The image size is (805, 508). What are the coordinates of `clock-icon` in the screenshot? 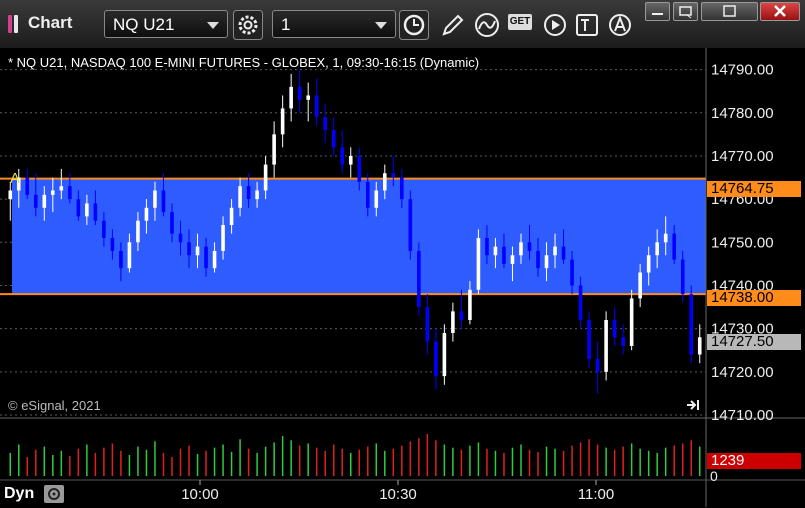 It's located at (414, 25).